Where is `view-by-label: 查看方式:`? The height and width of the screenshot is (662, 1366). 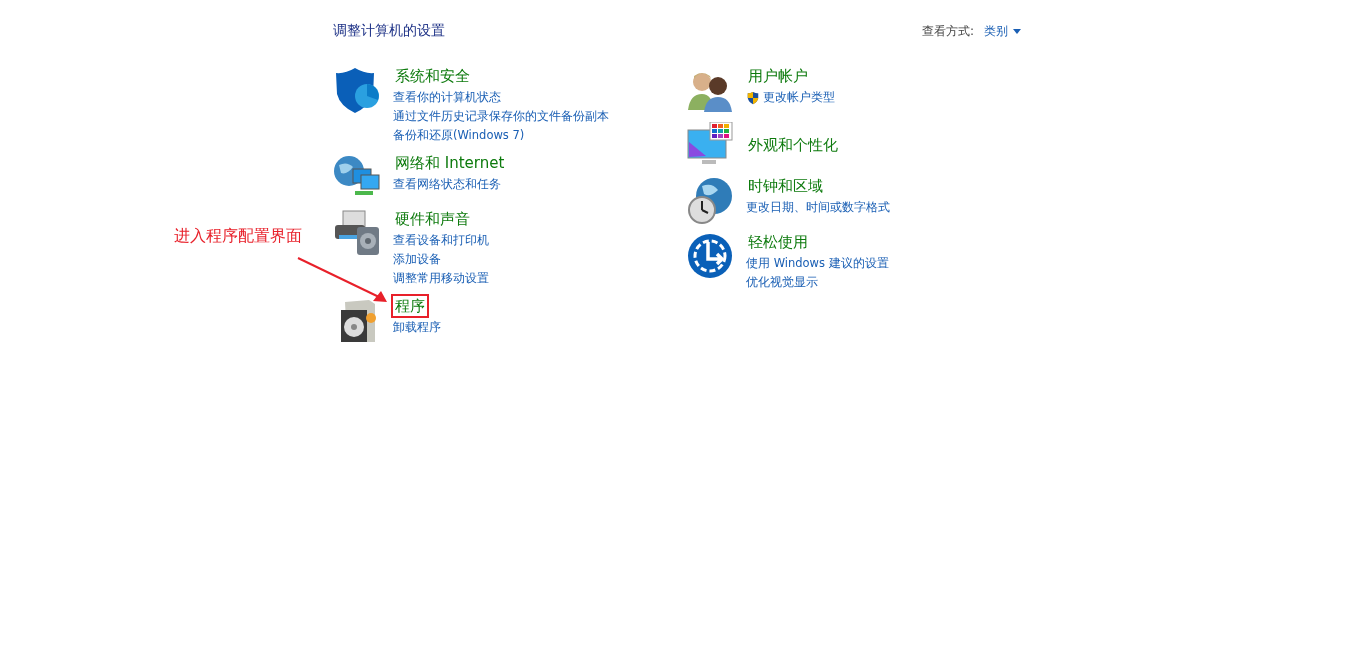
view-by-label: 查看方式: is located at coordinates (947, 31).